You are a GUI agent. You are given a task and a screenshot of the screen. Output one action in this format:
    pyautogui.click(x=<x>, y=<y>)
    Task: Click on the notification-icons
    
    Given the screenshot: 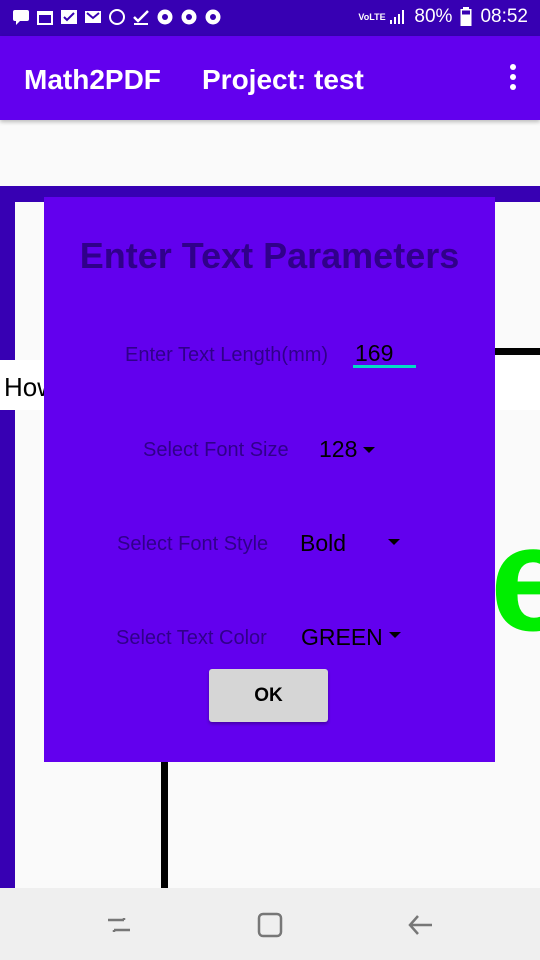 What is the action you would take?
    pyautogui.click(x=117, y=17)
    